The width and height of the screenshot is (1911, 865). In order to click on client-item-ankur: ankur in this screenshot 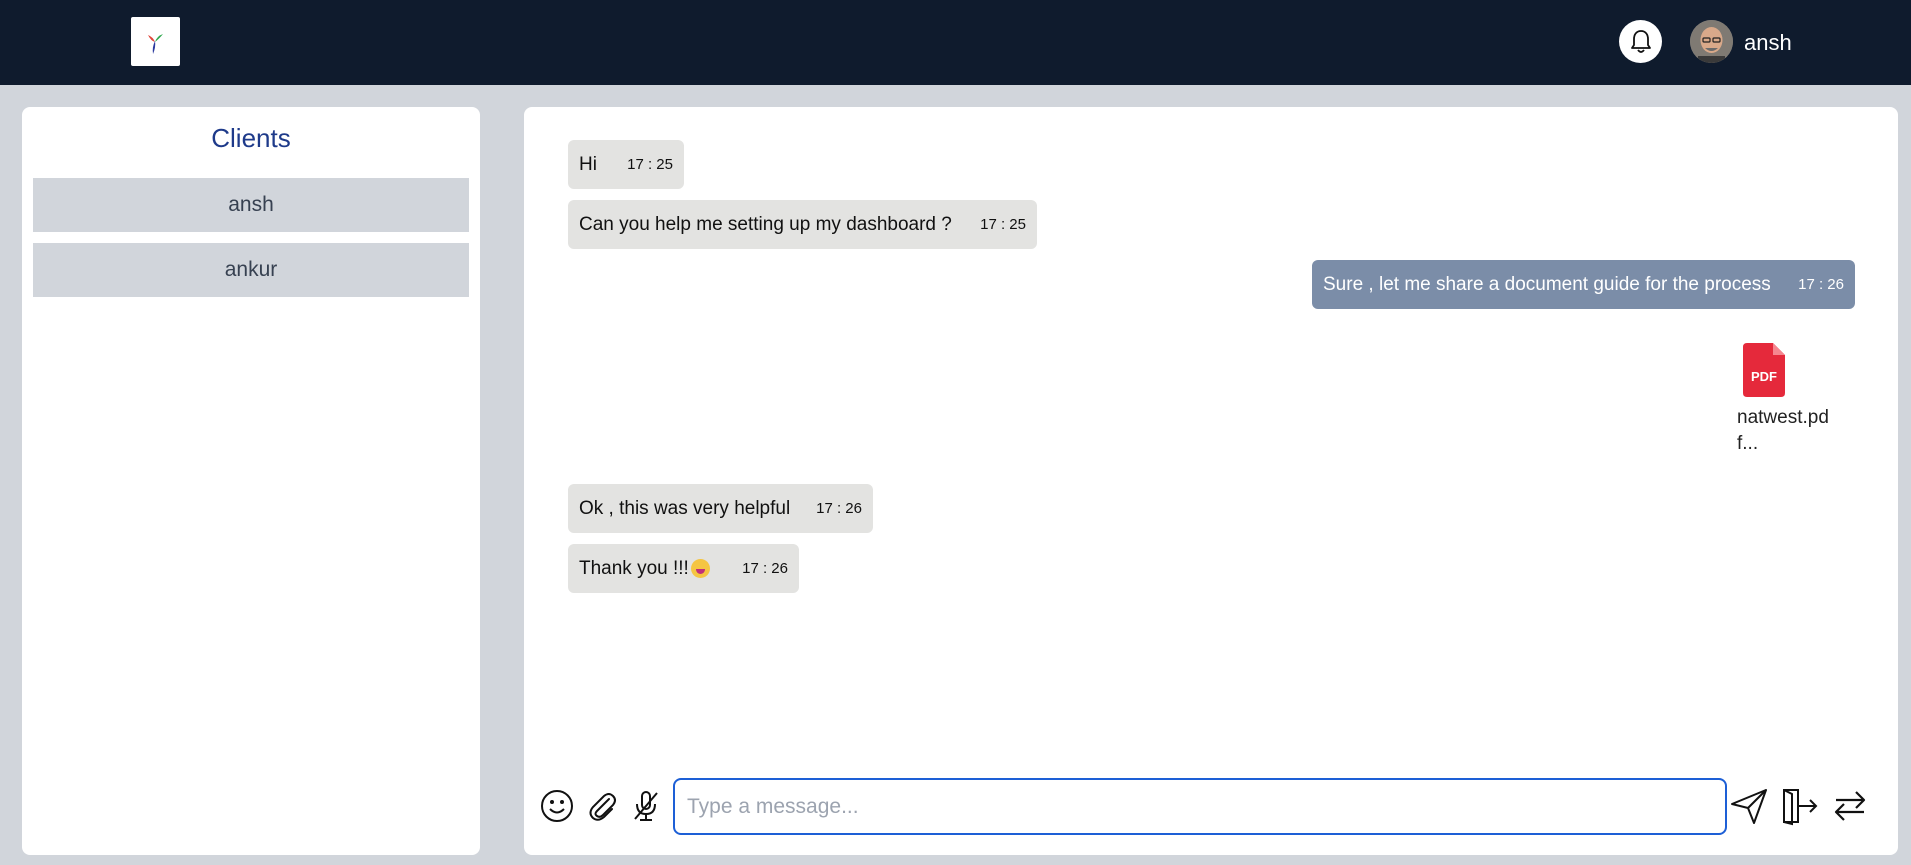, I will do `click(251, 270)`.